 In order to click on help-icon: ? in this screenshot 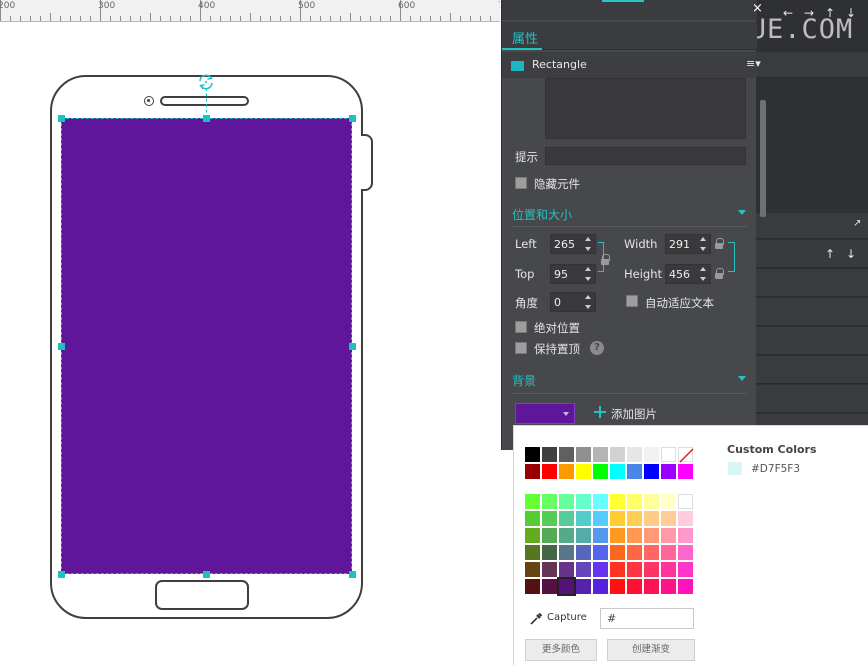, I will do `click(597, 348)`.